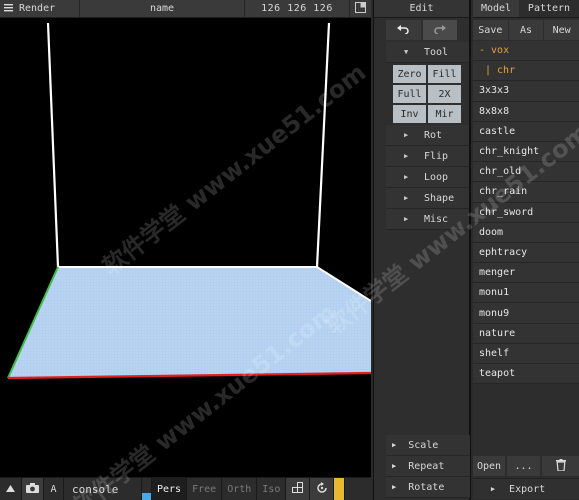 The width and height of the screenshot is (579, 500). I want to click on list-item: 3x3x3, so click(526, 91).